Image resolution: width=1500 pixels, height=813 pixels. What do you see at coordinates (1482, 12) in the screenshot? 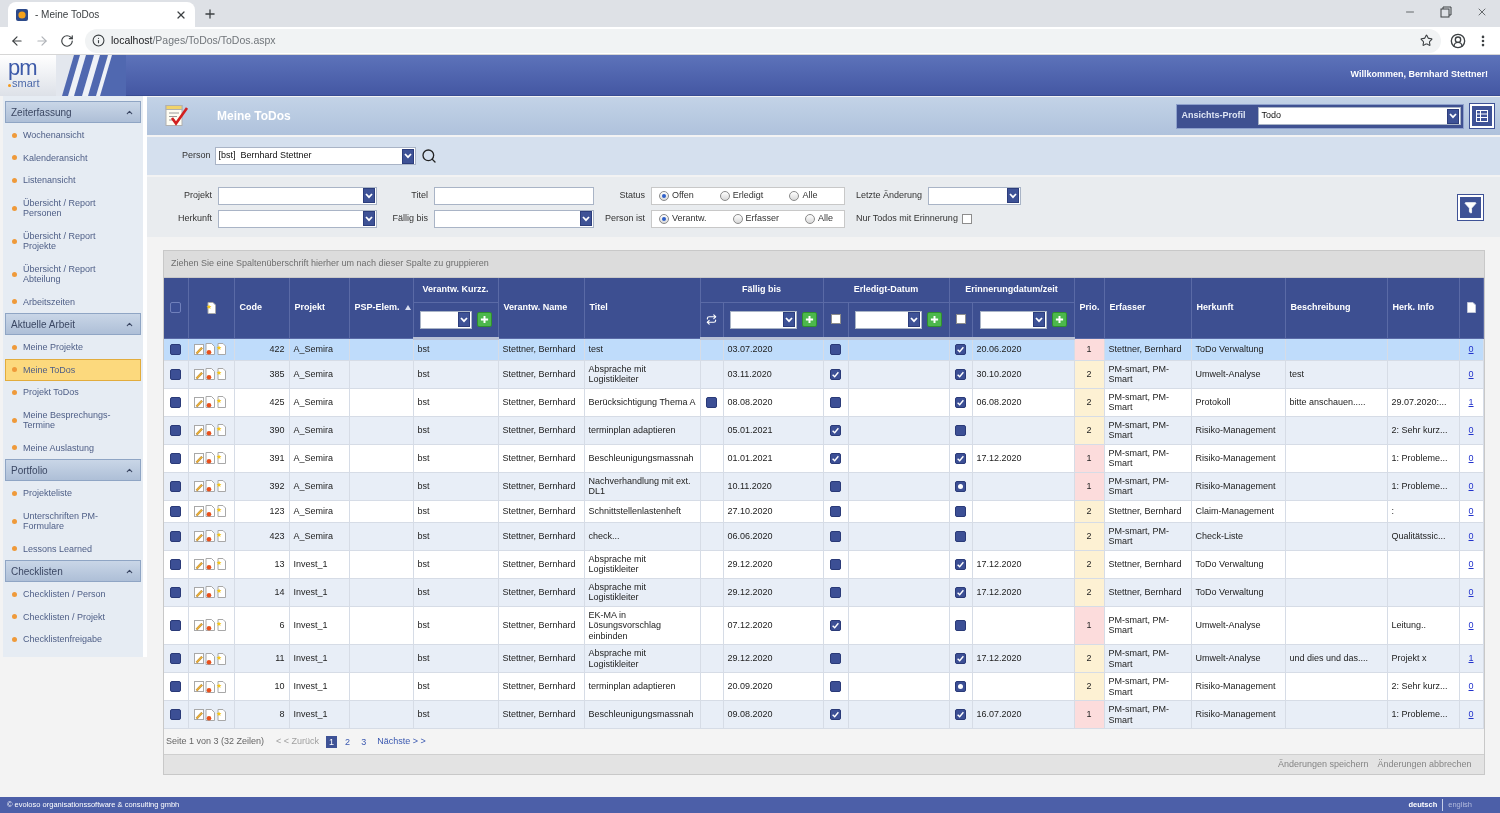
I see `close-window-icon` at bounding box center [1482, 12].